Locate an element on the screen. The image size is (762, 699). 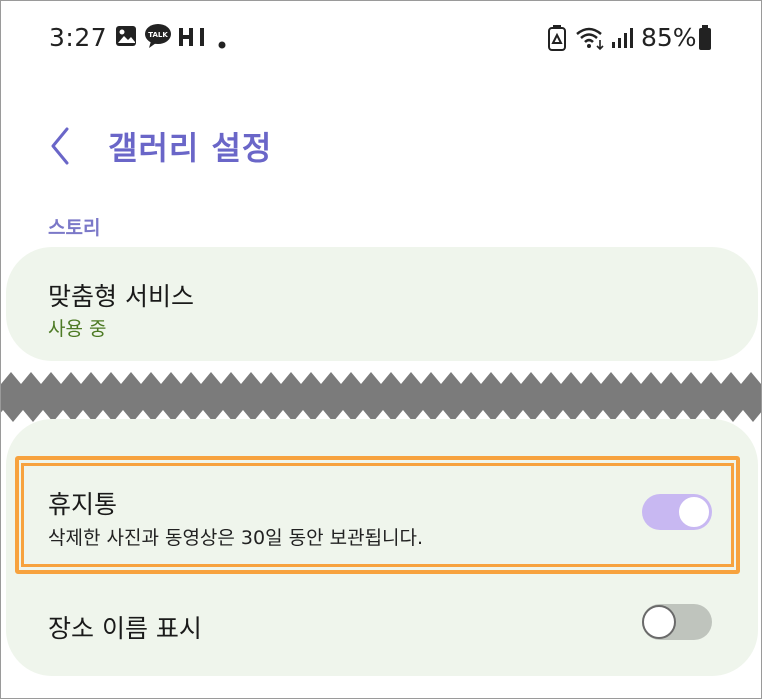
item-title: 맞춤형 서비스 is located at coordinates (121, 296).